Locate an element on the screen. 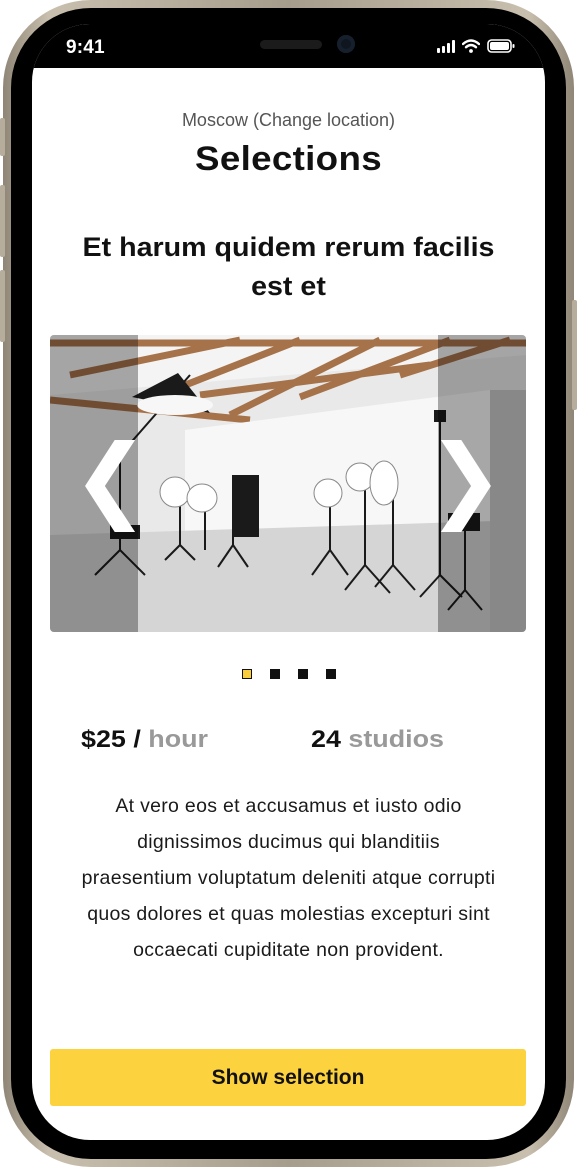 Image resolution: width=577 pixels, height=1169 pixels. battery-icon is located at coordinates (501, 46).